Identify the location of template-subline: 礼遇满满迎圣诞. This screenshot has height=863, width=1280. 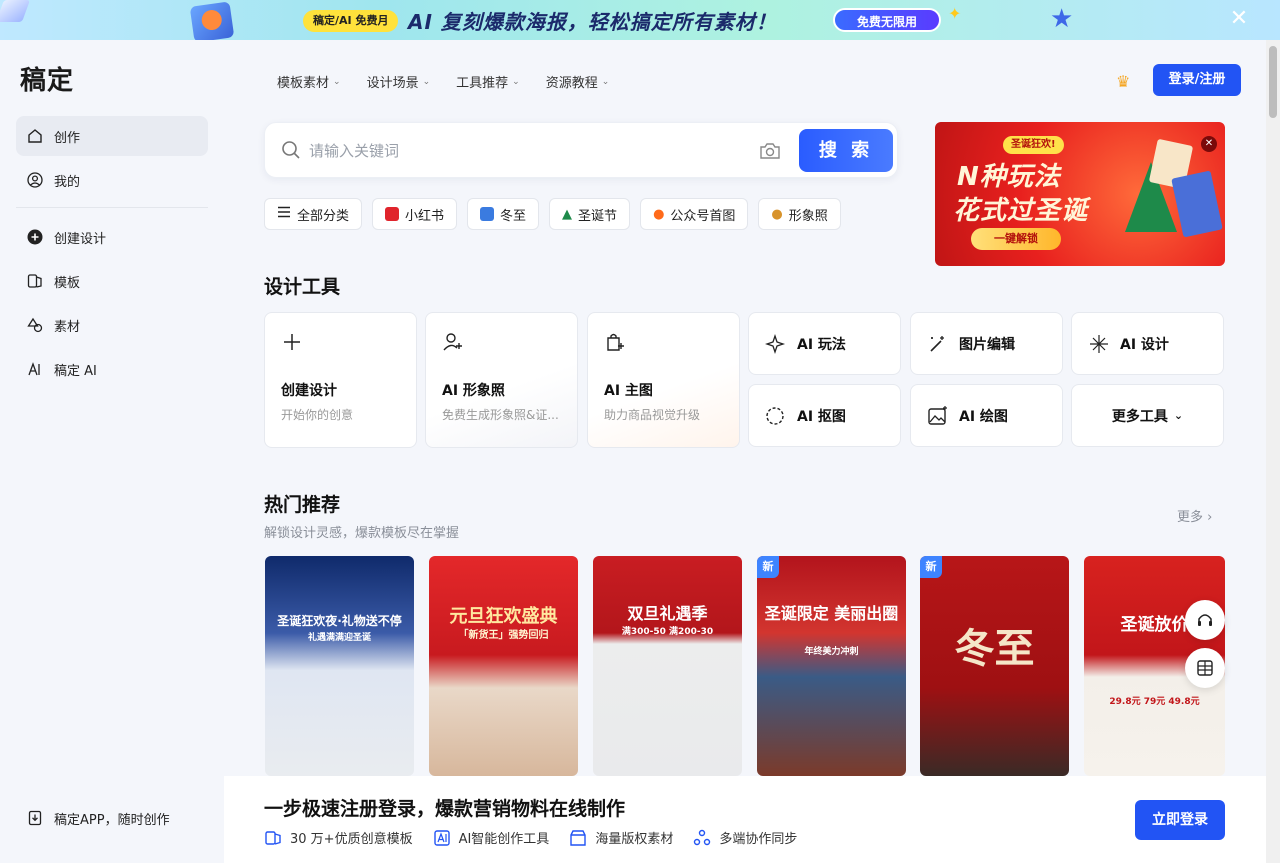
(339, 638).